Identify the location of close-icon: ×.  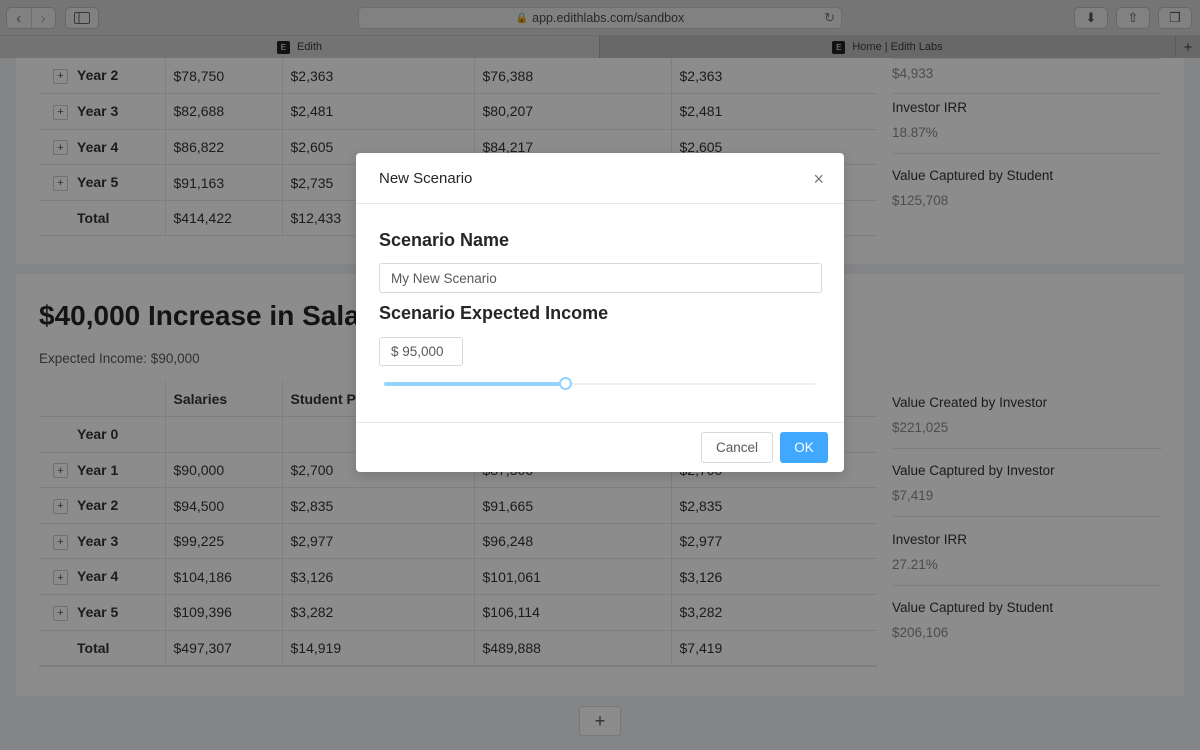
(818, 179).